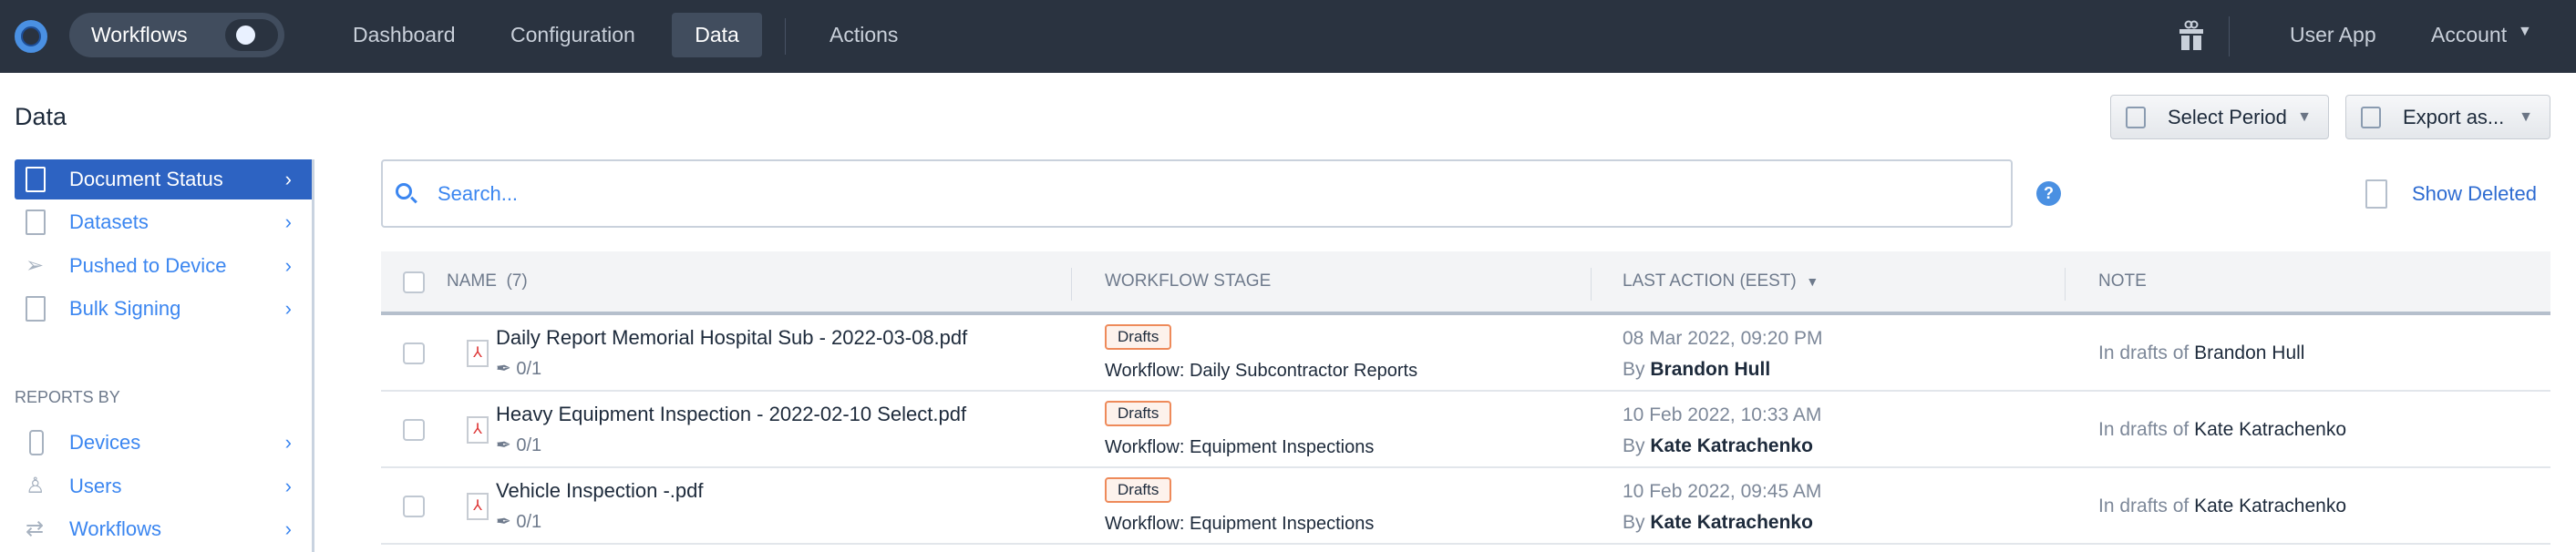  I want to click on gift-icon, so click(2191, 34).